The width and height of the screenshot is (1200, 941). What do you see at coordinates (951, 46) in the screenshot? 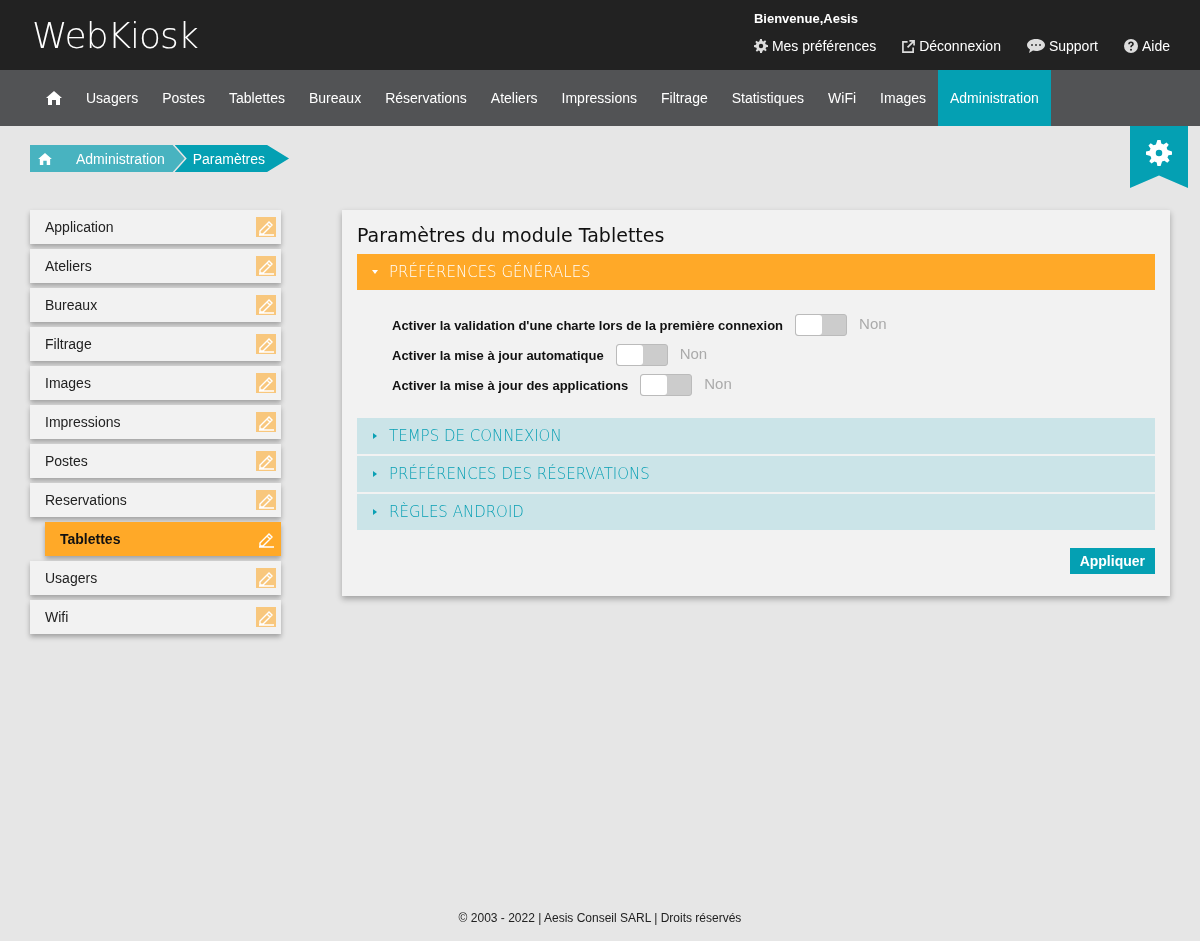
I see `header-link: Déconnexion` at bounding box center [951, 46].